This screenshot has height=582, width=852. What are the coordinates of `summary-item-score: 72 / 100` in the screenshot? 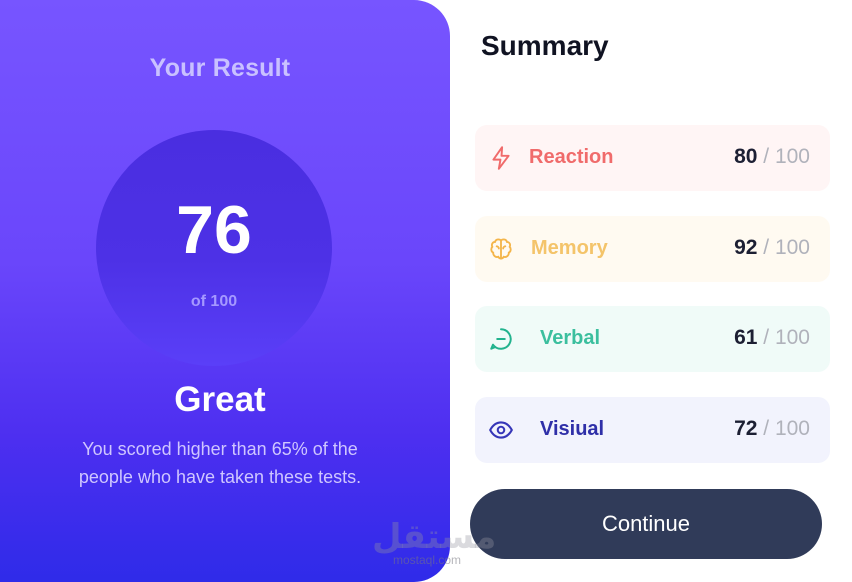 It's located at (772, 428).